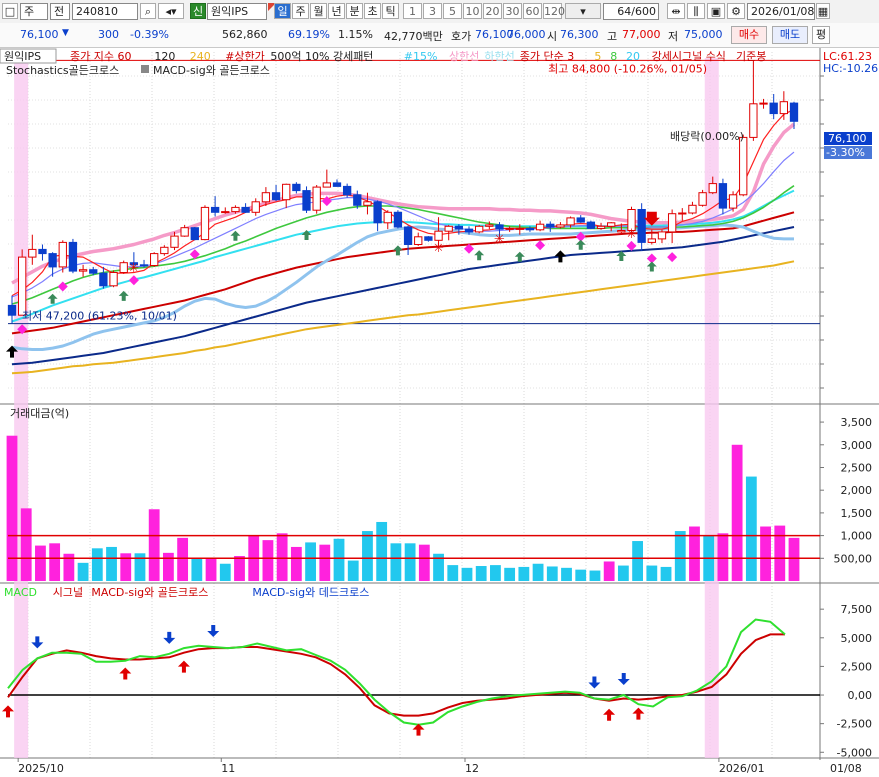 The image size is (879, 777). Describe the element at coordinates (105, 11) in the screenshot. I see `code-input: 240810` at that location.